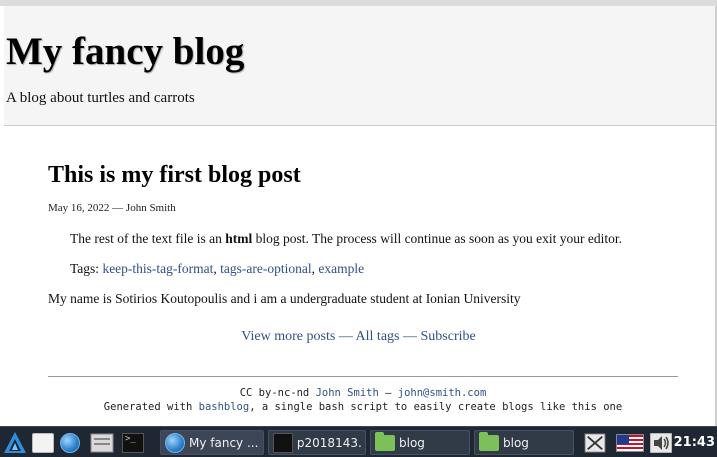 The height and width of the screenshot is (457, 717). I want to click on footer-dash: —, so click(388, 393).